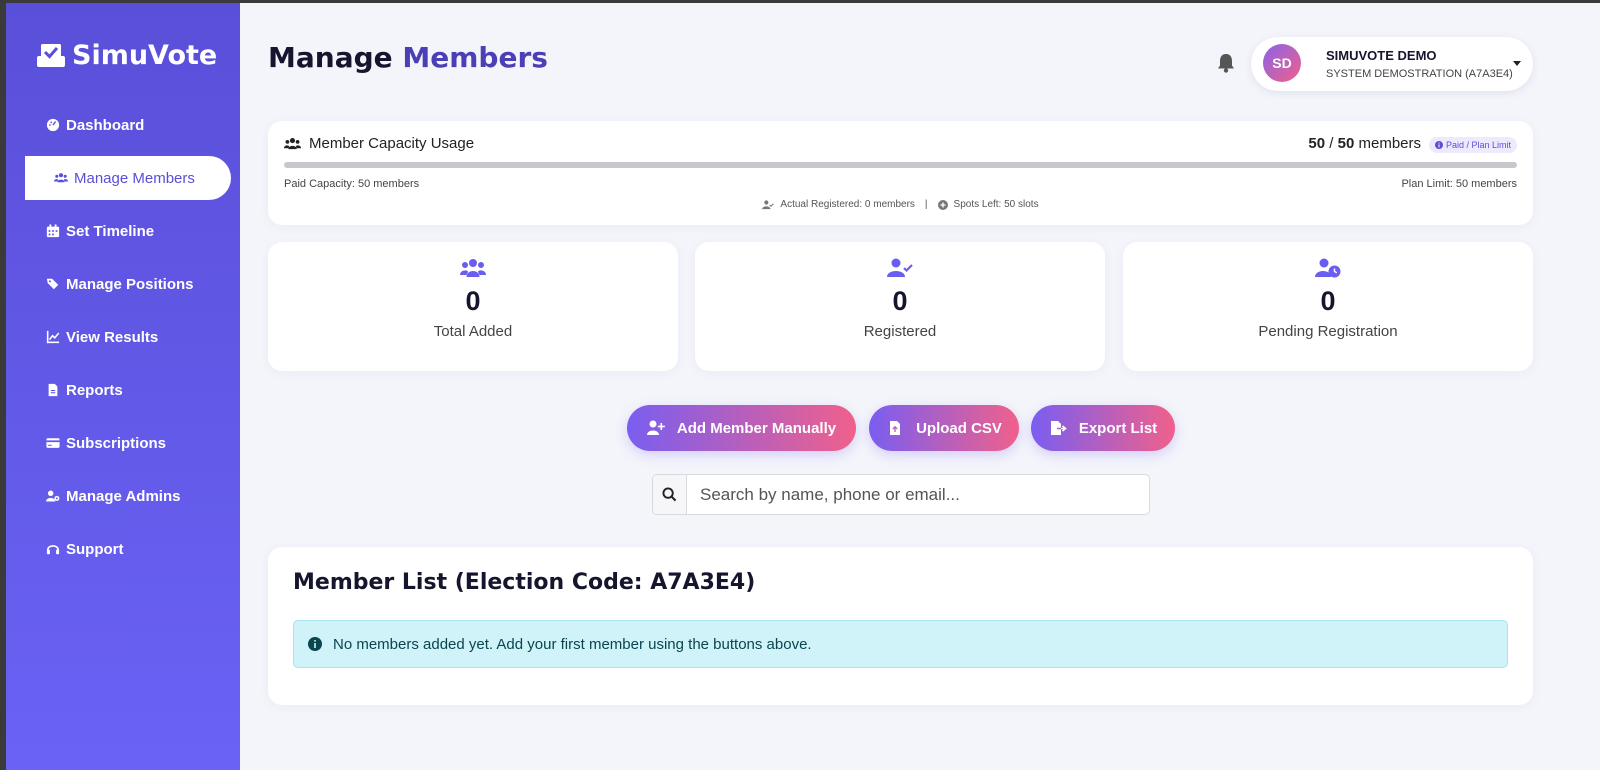  Describe the element at coordinates (116, 443) in the screenshot. I see `sidebar-item-label: Subscriptions` at that location.